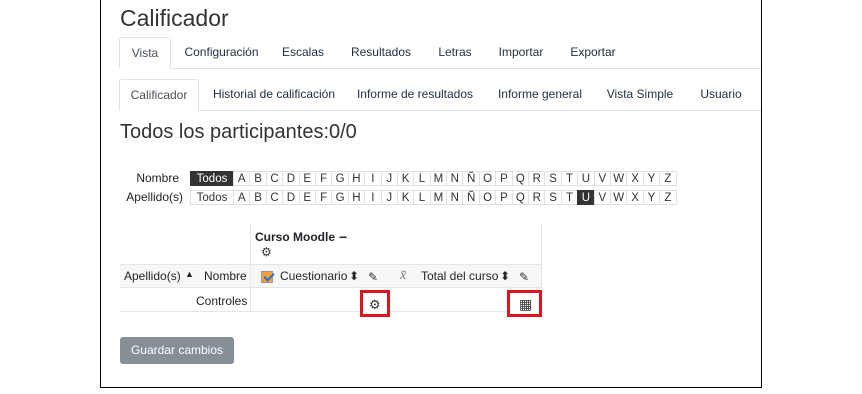 The height and width of the screenshot is (394, 862). Describe the element at coordinates (455, 52) in the screenshot. I see `tab-letras: Letras` at that location.